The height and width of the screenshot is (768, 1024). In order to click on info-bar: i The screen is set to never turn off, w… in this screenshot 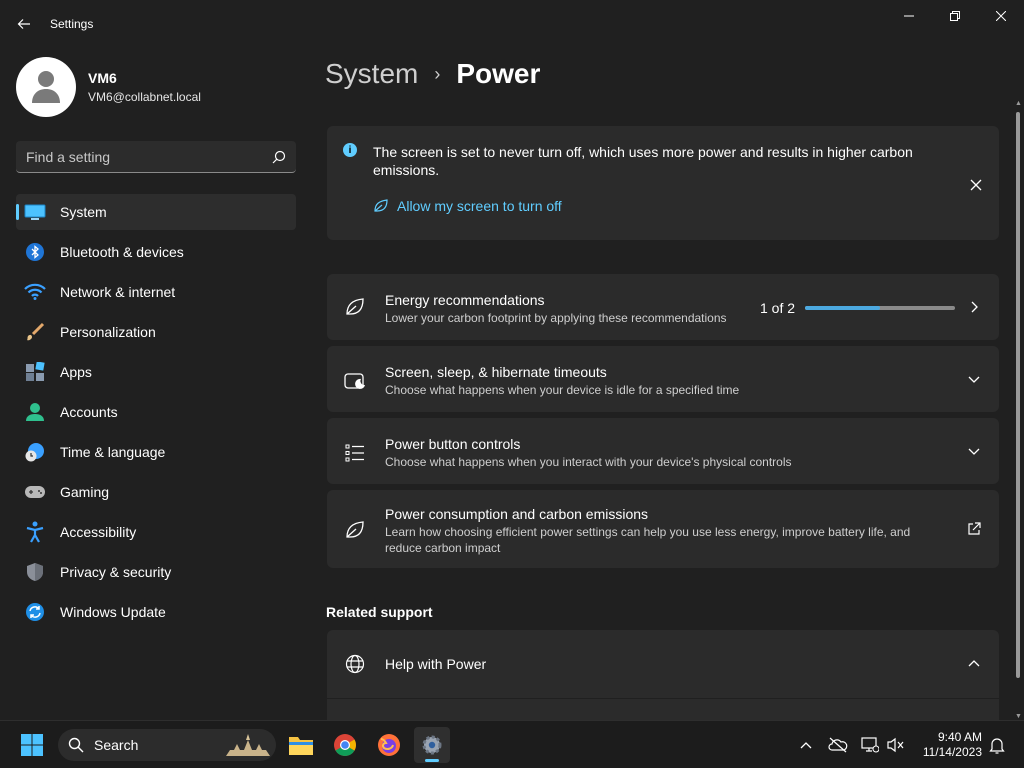, I will do `click(663, 183)`.